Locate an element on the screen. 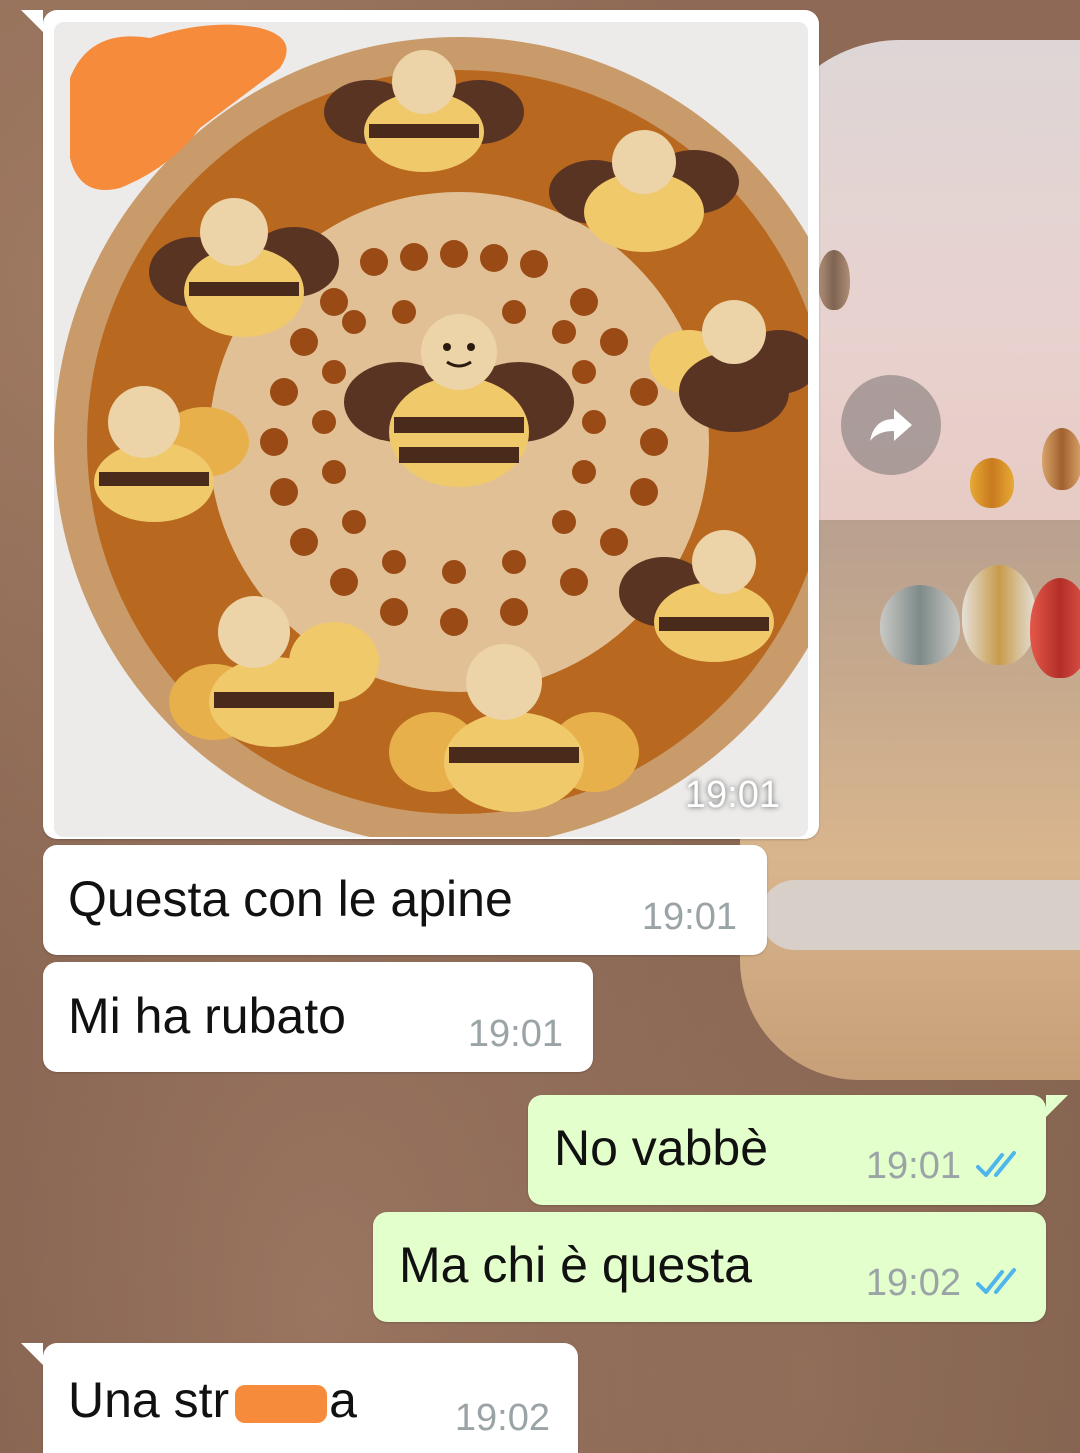 Image resolution: width=1080 pixels, height=1453 pixels. forward-arrow-icon is located at coordinates (891, 425).